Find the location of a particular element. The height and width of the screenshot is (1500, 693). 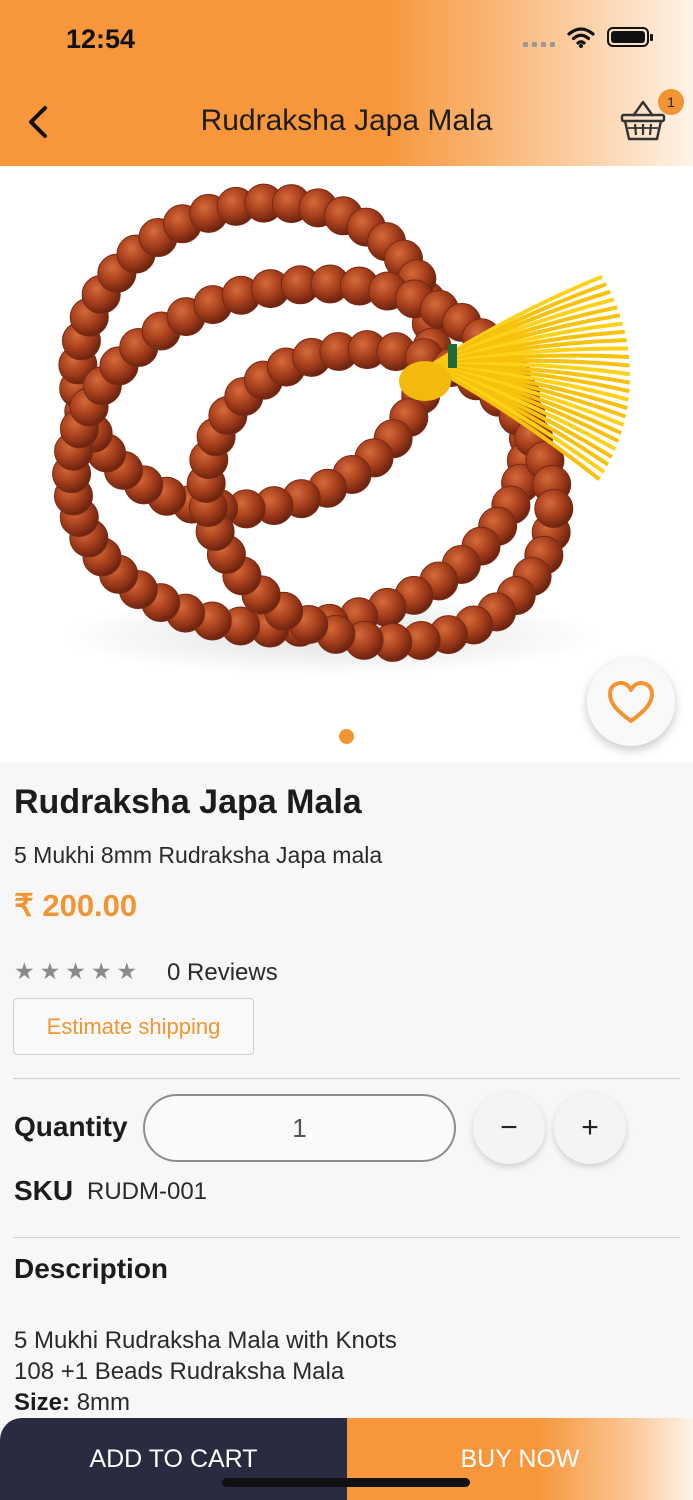

bottom-action-bar: ADD TO CART BUY NOW is located at coordinates (346, 1459).